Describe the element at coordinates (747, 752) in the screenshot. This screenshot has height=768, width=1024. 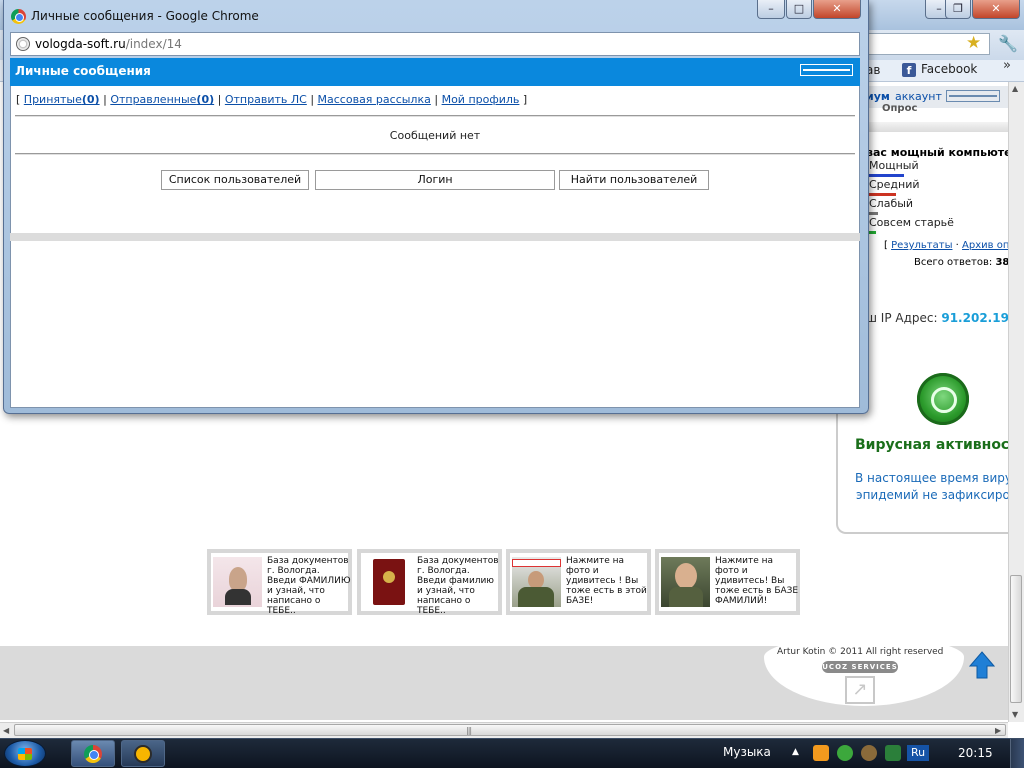
I see `tray-music-label: Музыка` at that location.